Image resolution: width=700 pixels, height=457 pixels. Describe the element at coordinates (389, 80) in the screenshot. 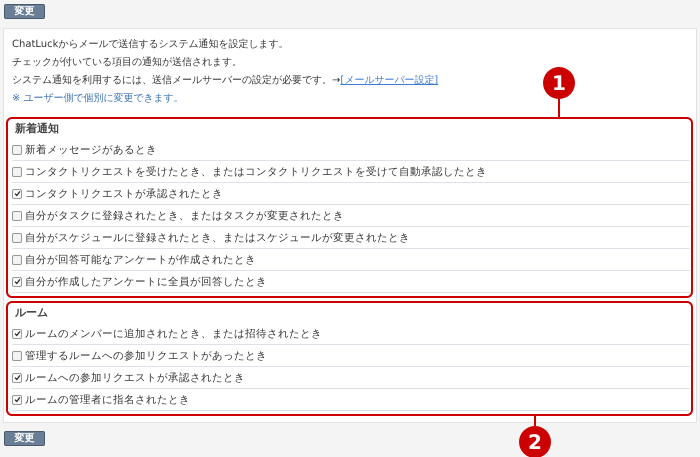

I see `mail-server-settings-link: [メールサーバー設定]` at that location.